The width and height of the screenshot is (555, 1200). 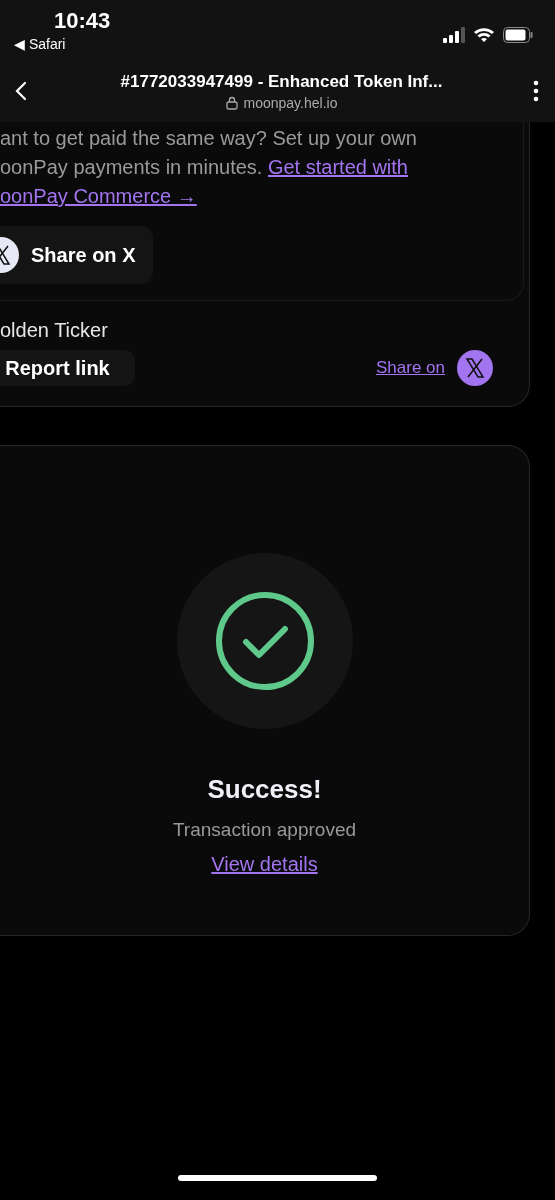 What do you see at coordinates (264, 789) in the screenshot?
I see `success-title: Success!` at bounding box center [264, 789].